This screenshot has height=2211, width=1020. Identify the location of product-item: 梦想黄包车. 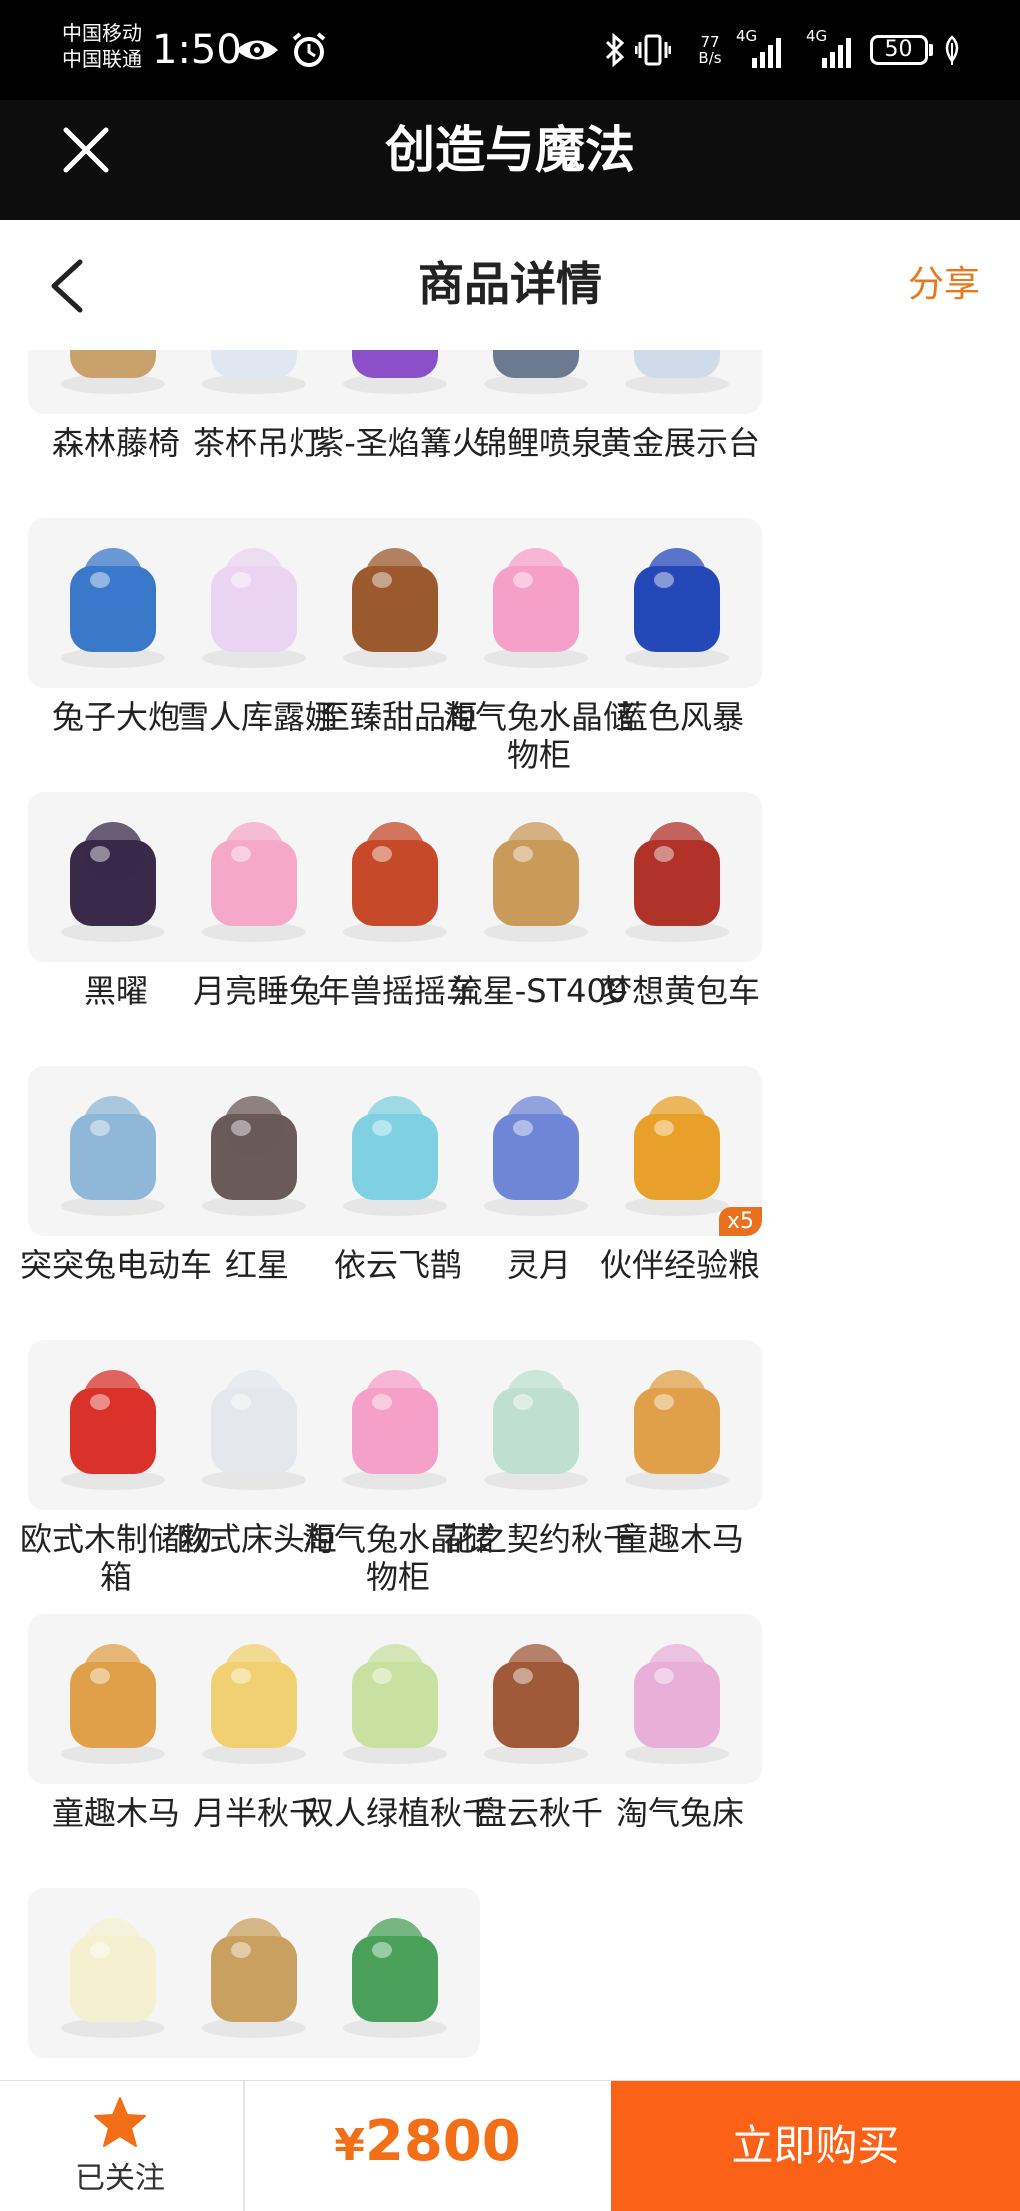
(675, 922).